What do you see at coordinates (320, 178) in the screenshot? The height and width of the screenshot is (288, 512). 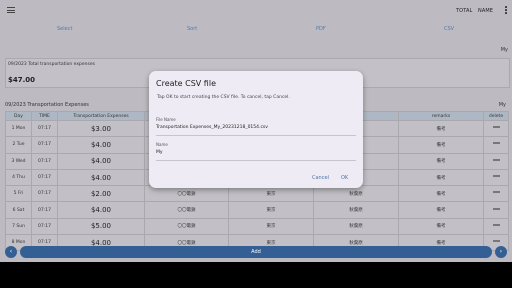 I see `cancel-button: Cancel` at bounding box center [320, 178].